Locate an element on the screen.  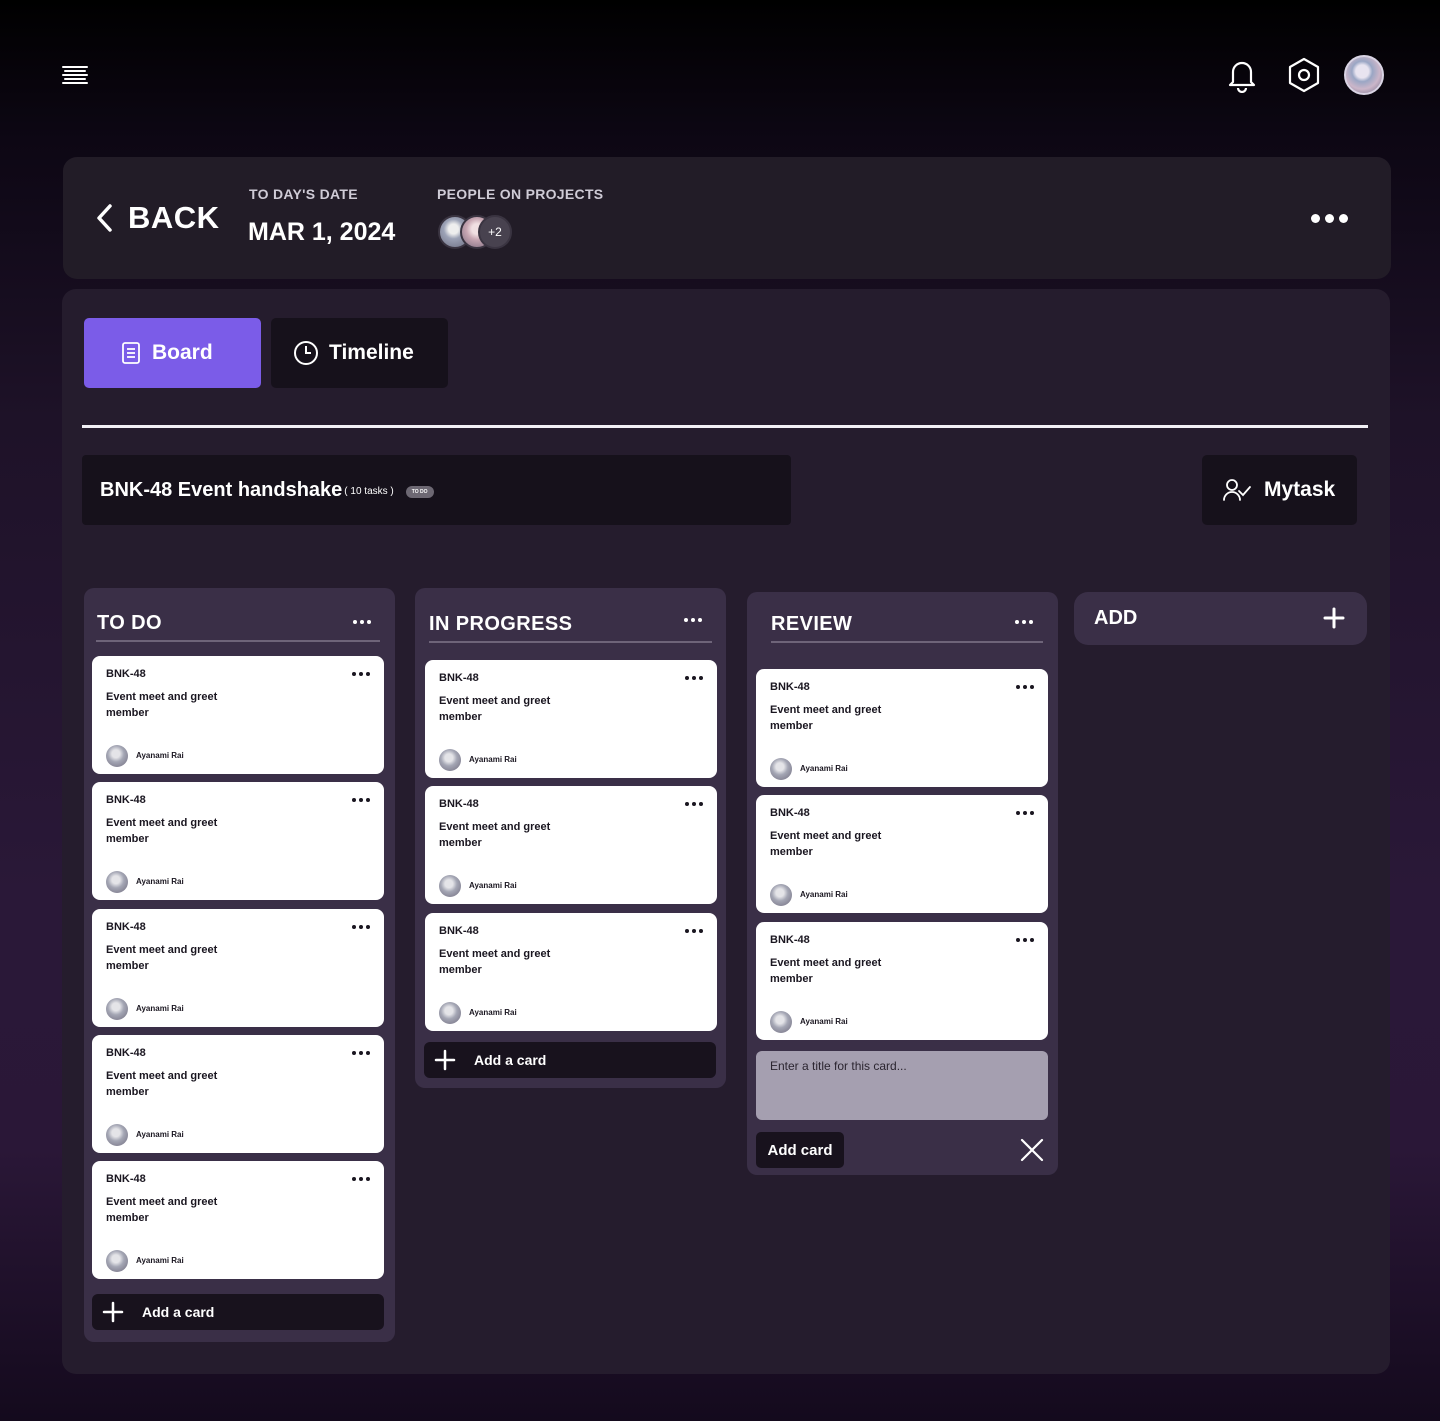
column-title: TO DO is located at coordinates (129, 623).